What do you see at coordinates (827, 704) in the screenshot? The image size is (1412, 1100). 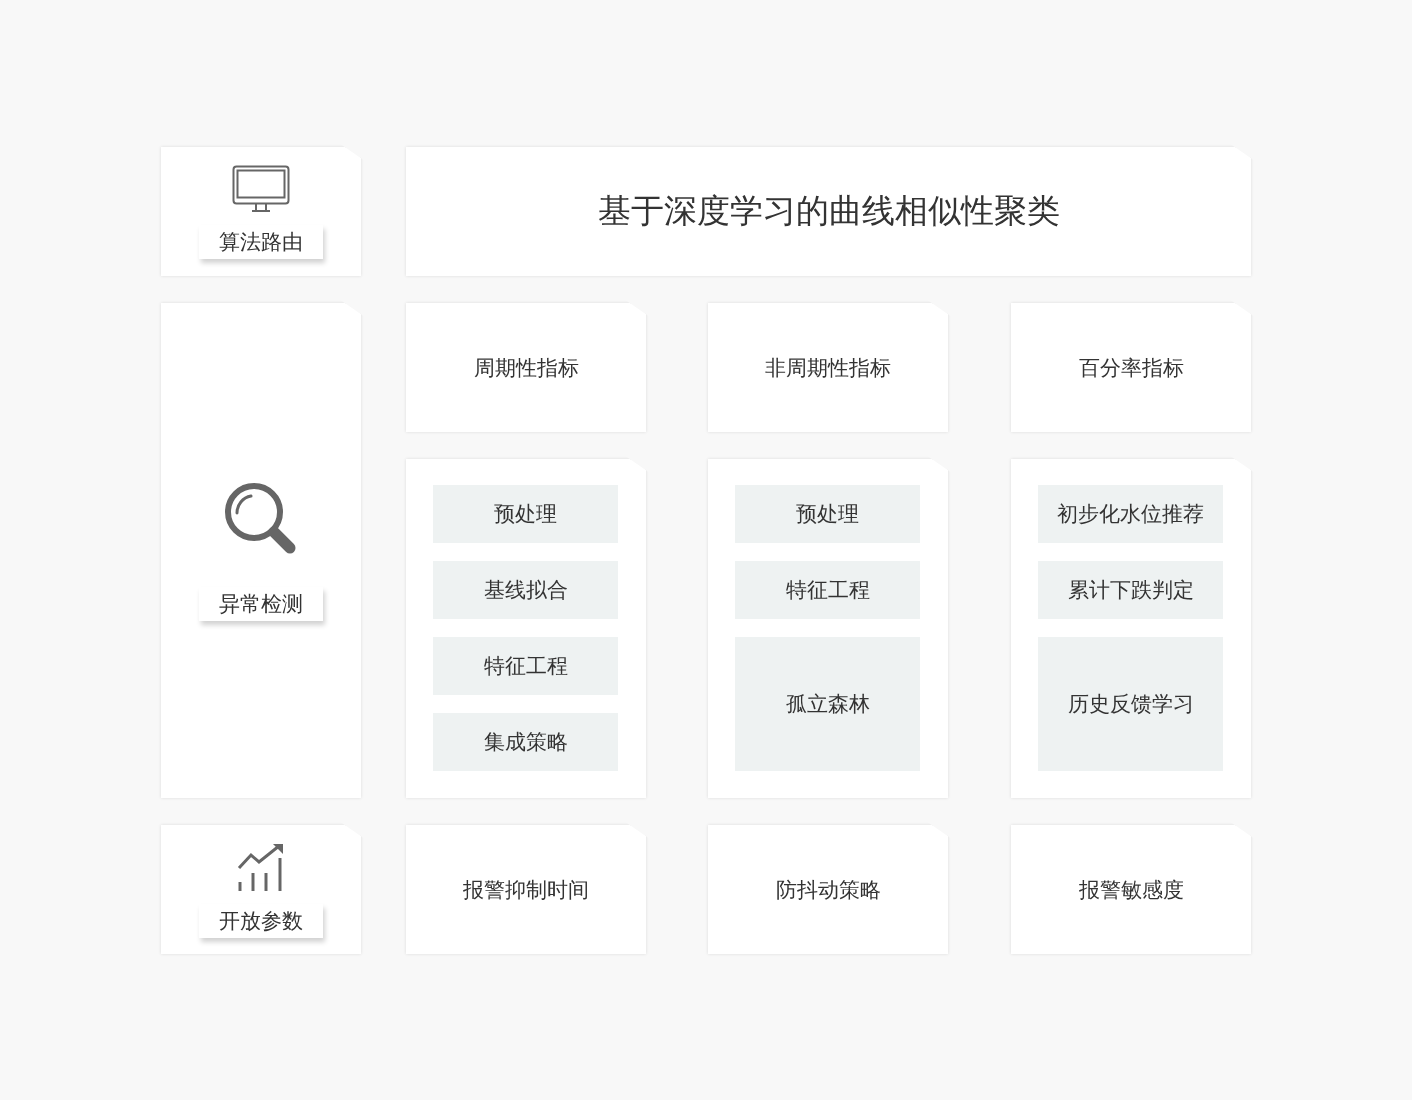 I see `step-block: 孤立森林` at bounding box center [827, 704].